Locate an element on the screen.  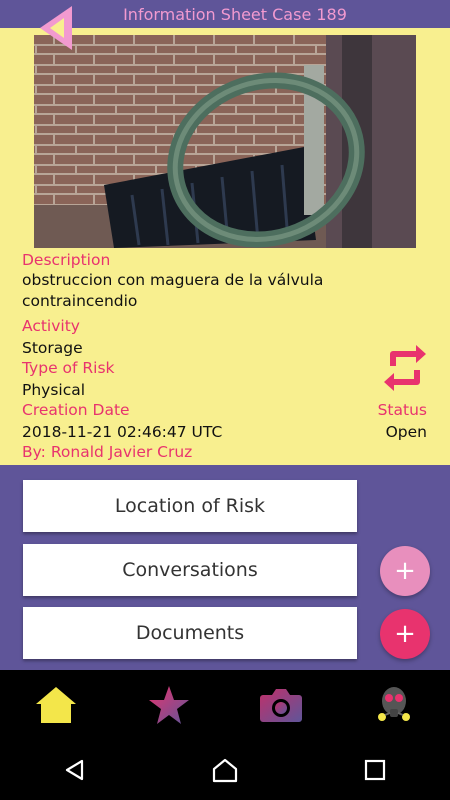
back-button is located at coordinates (56, 28).